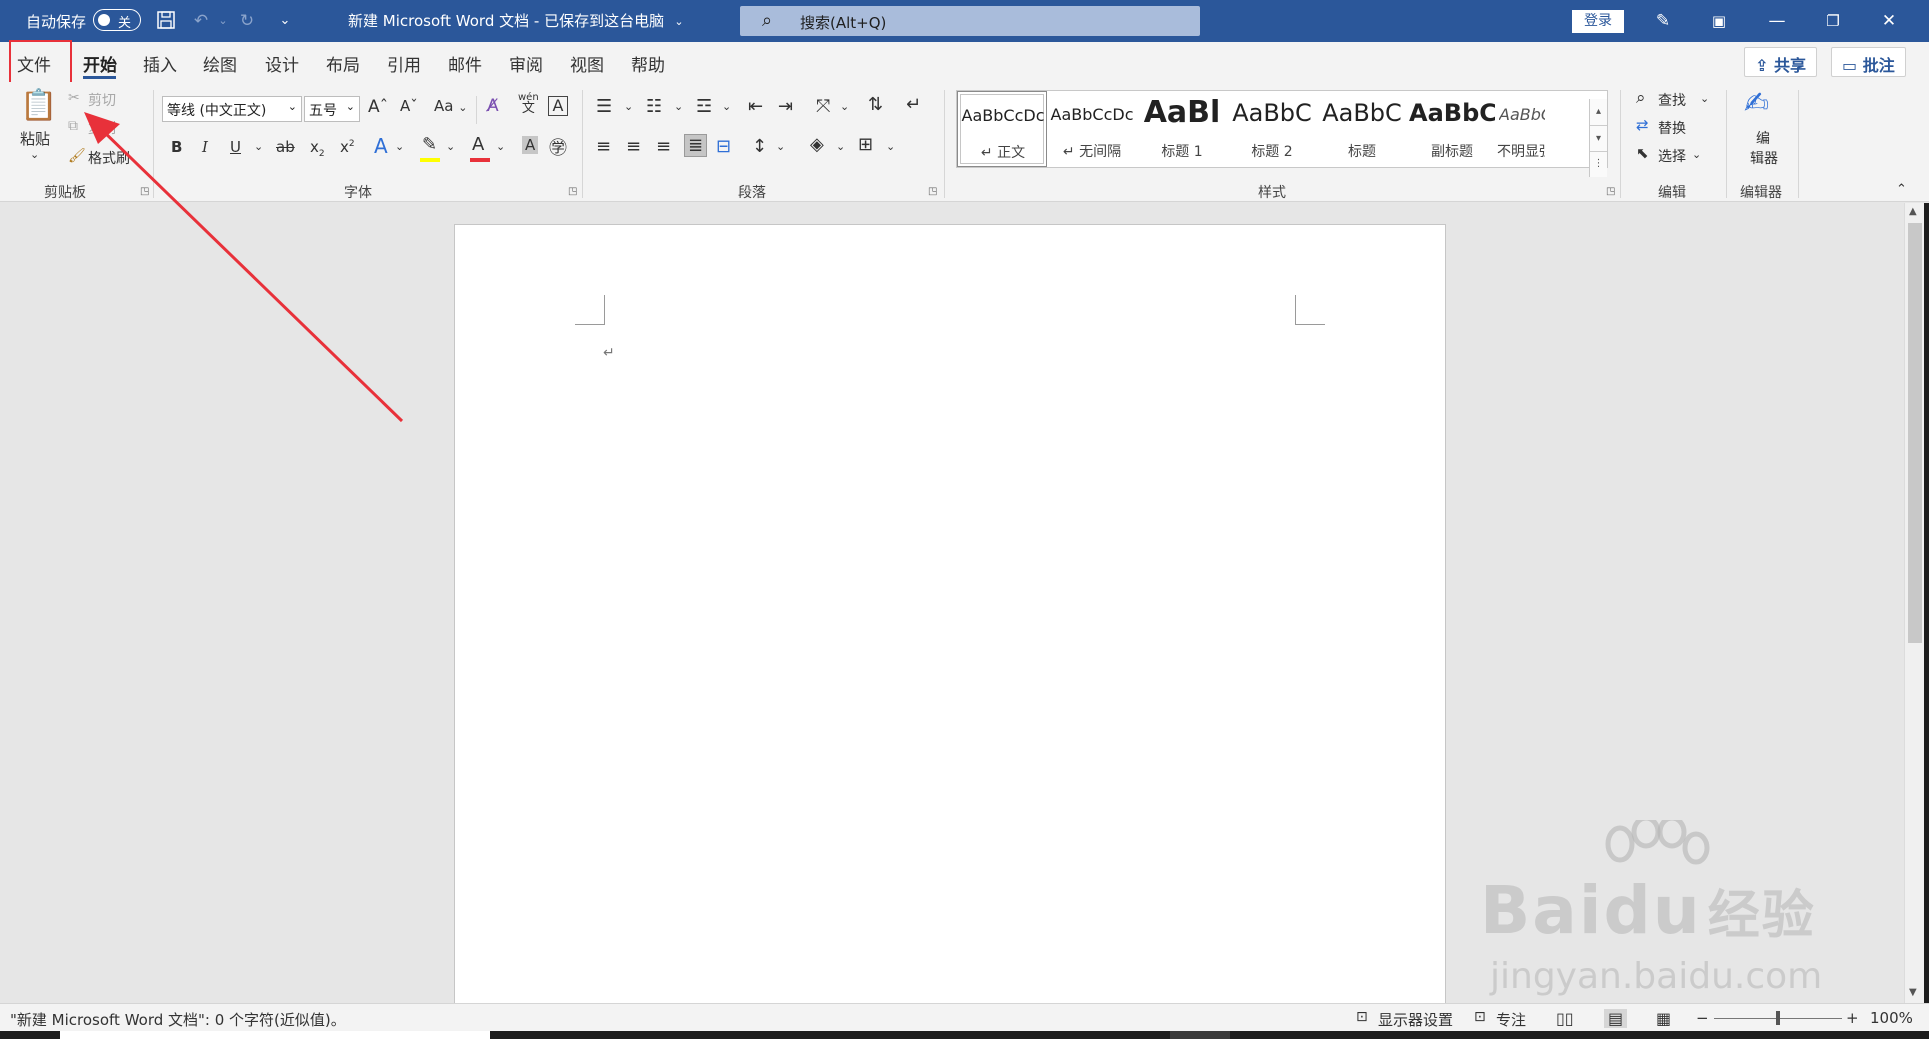 The width and height of the screenshot is (1929, 1039). I want to click on subscript-icon: x2, so click(317, 148).